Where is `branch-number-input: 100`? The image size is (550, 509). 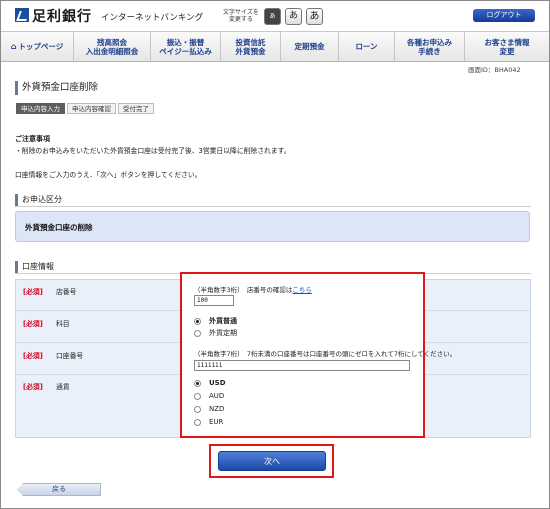
branch-number-input: 100 is located at coordinates (214, 300).